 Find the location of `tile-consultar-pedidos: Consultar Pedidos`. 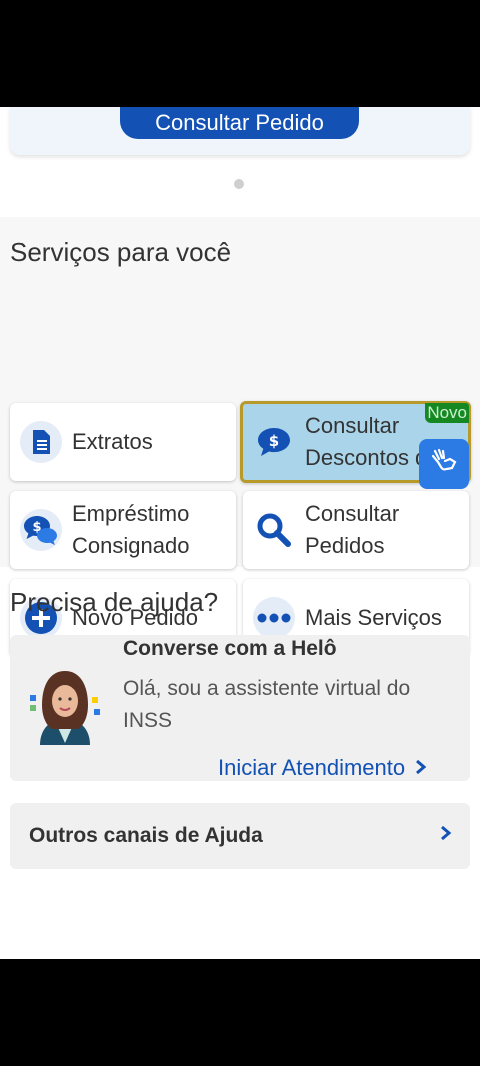

tile-consultar-pedidos: Consultar Pedidos is located at coordinates (356, 530).